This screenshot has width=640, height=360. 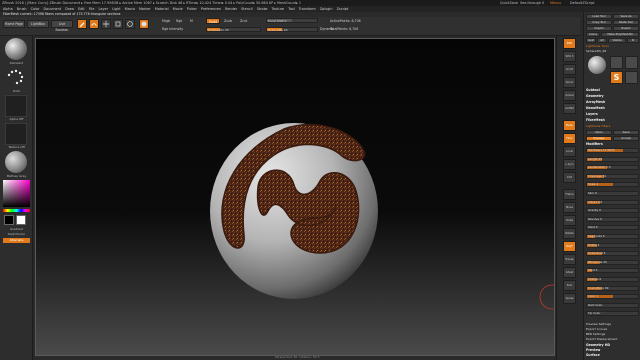 I want to click on fiber-slider: Tip Color, so click(x=612, y=314).